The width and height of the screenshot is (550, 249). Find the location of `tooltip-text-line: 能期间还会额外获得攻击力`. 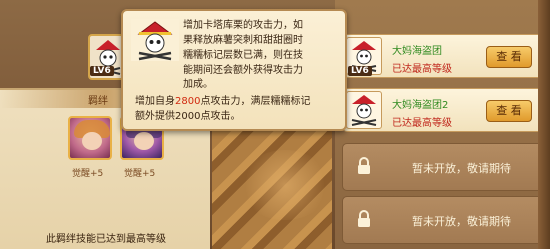

tooltip-text-line: 能期间还会额外获得攻击力 is located at coordinates (243, 70).